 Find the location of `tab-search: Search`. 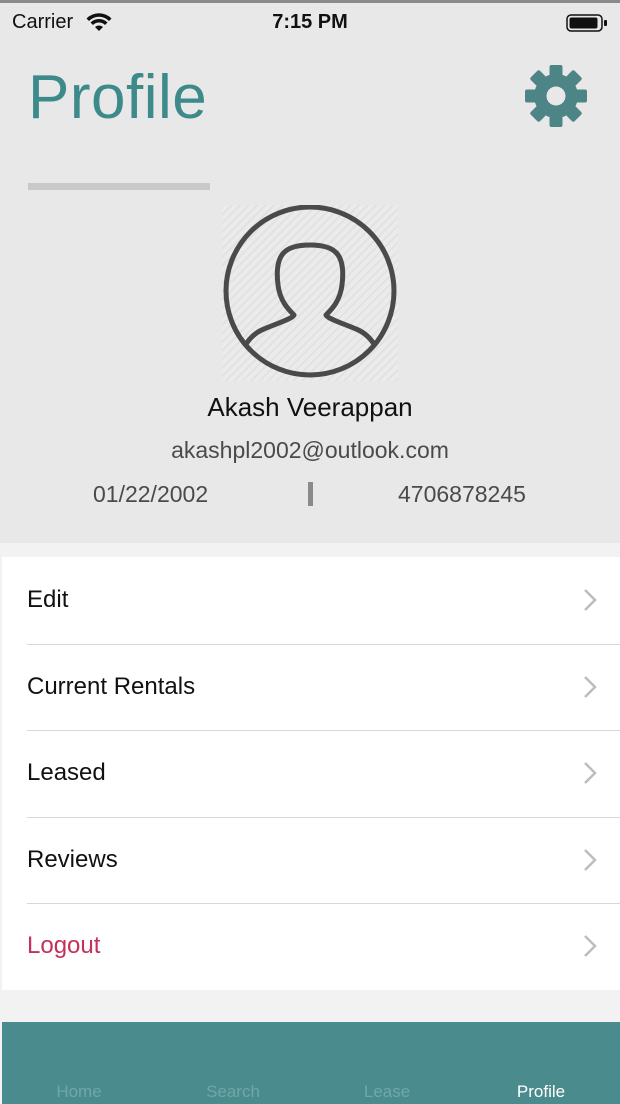

tab-search: Search is located at coordinates (233, 1092).